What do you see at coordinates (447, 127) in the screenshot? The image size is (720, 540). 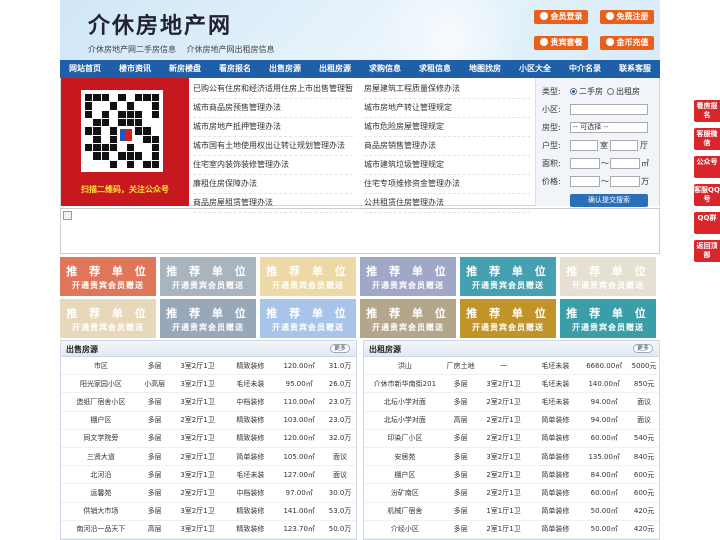 I see `news-item: 城市危险房屋管理规定` at bounding box center [447, 127].